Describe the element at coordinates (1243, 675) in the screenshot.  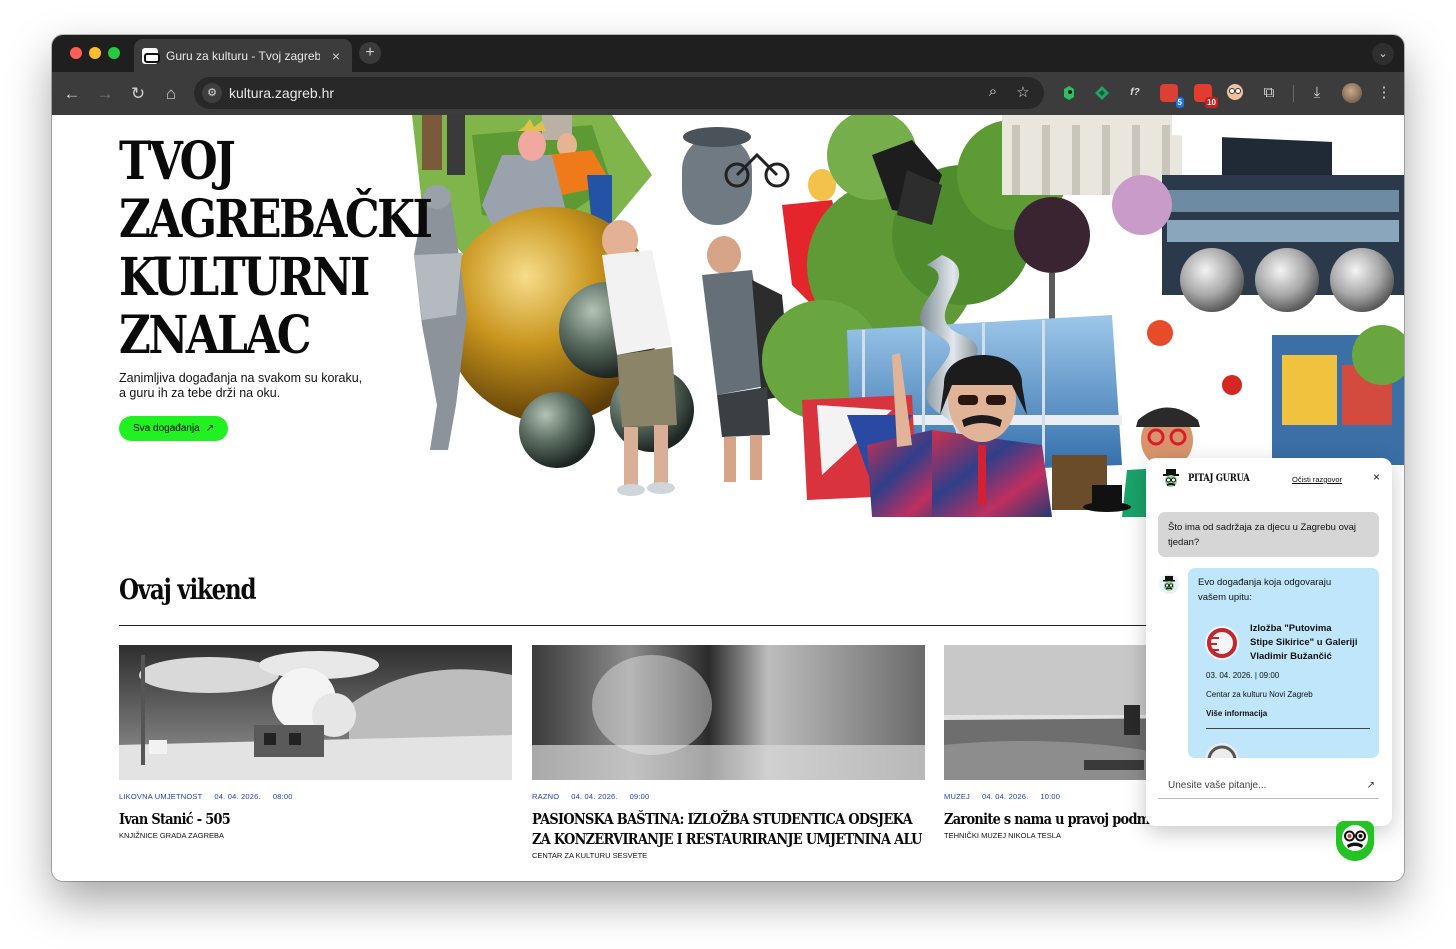
I see `chat-event-datetime: 03. 04. 2026. | 09:00` at that location.